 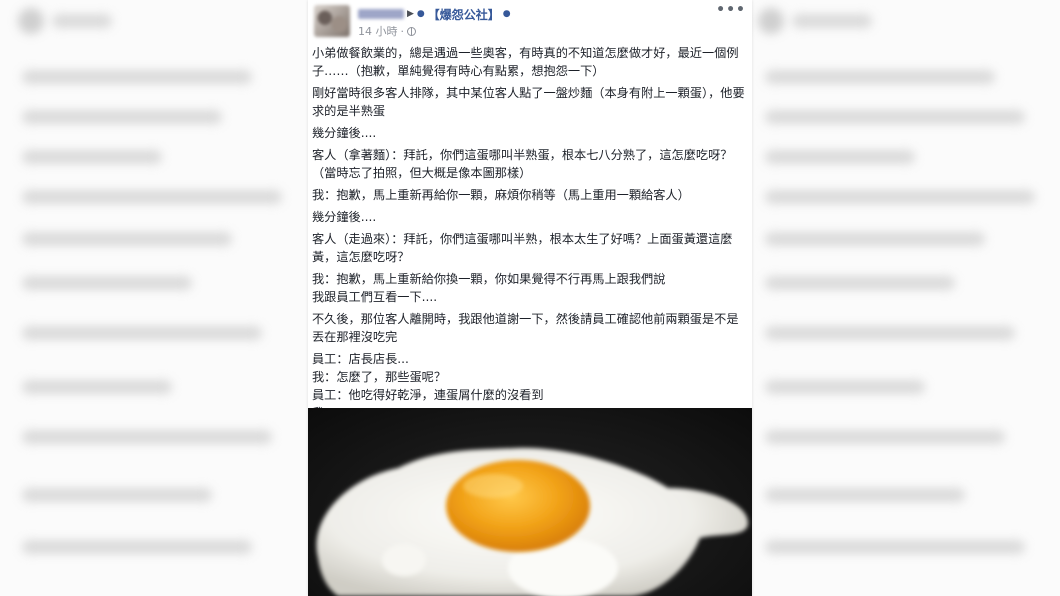 I want to click on yolk-highlight, so click(x=493, y=486).